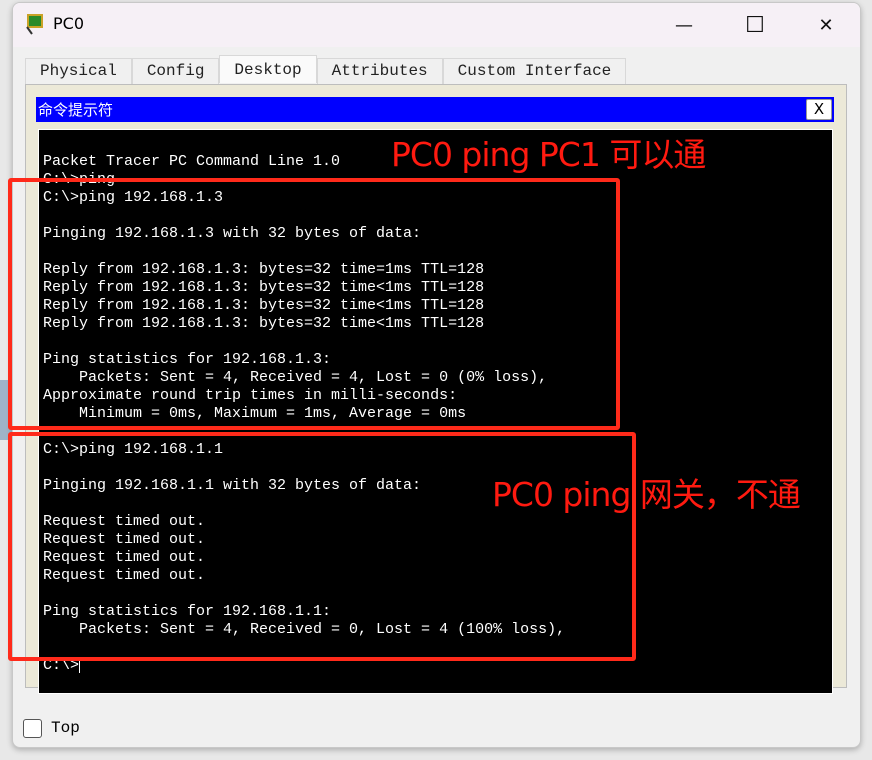 The width and height of the screenshot is (872, 760). I want to click on tab-custom-interface: Custom Interface, so click(534, 71).